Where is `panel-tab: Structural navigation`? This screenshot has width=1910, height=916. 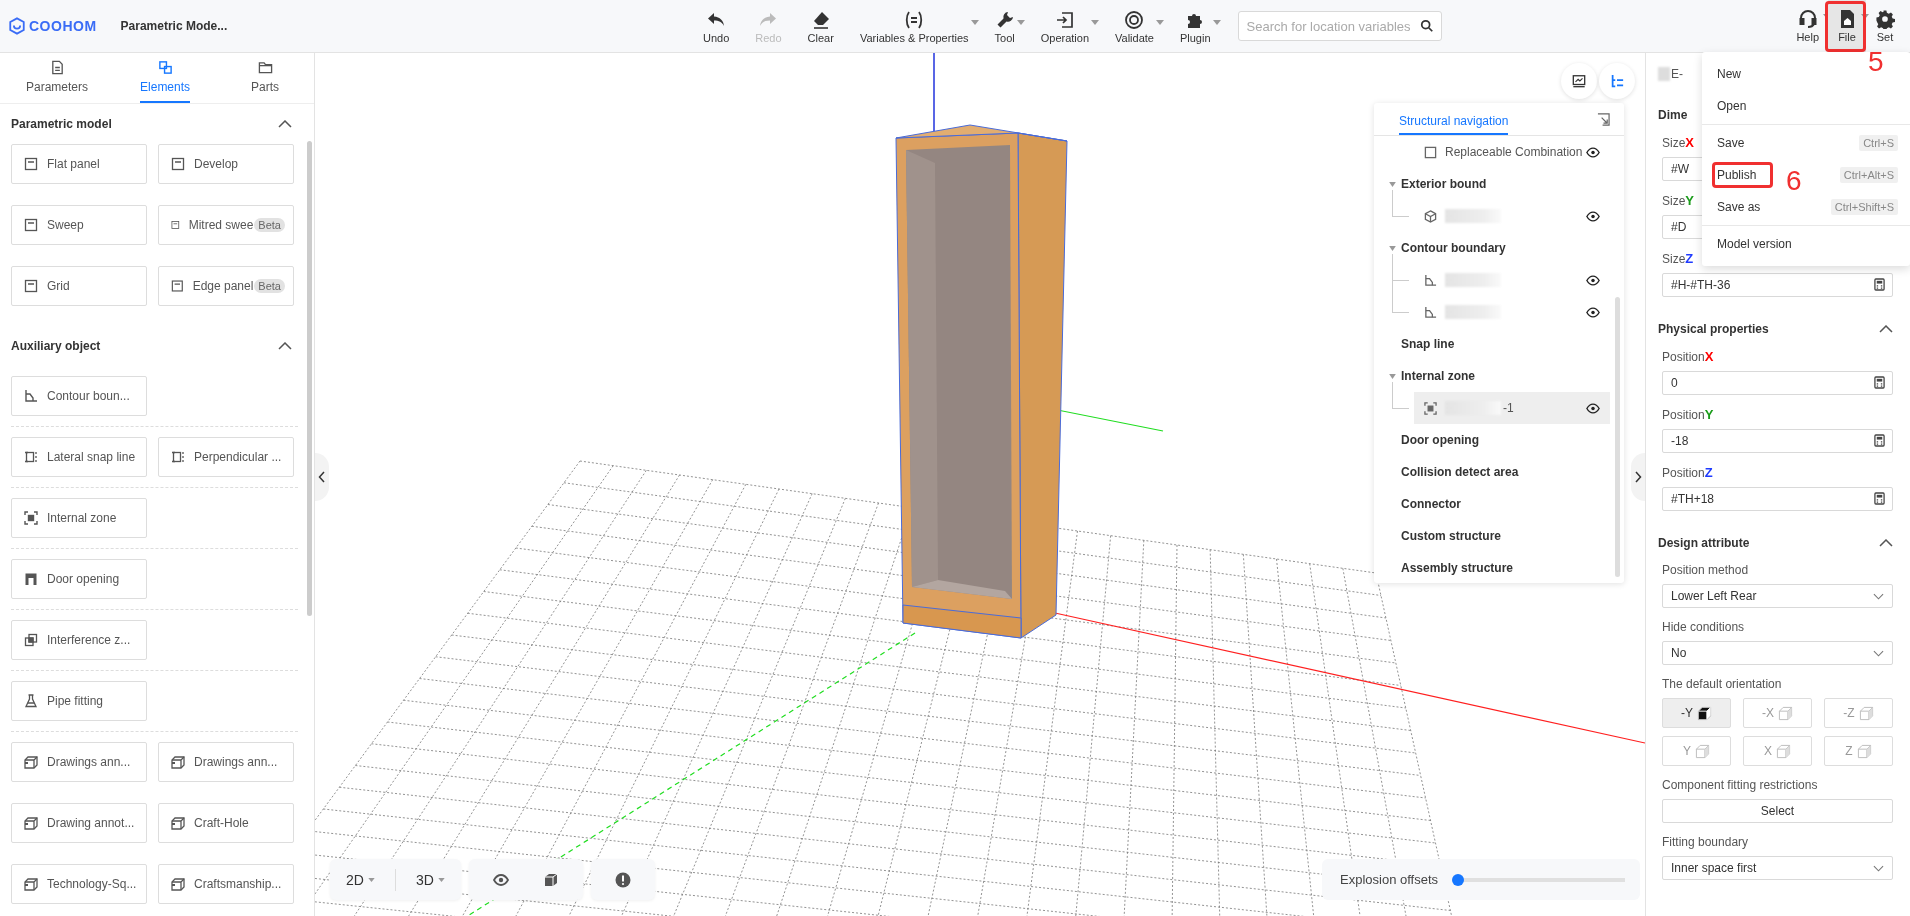 panel-tab: Structural navigation is located at coordinates (1454, 124).